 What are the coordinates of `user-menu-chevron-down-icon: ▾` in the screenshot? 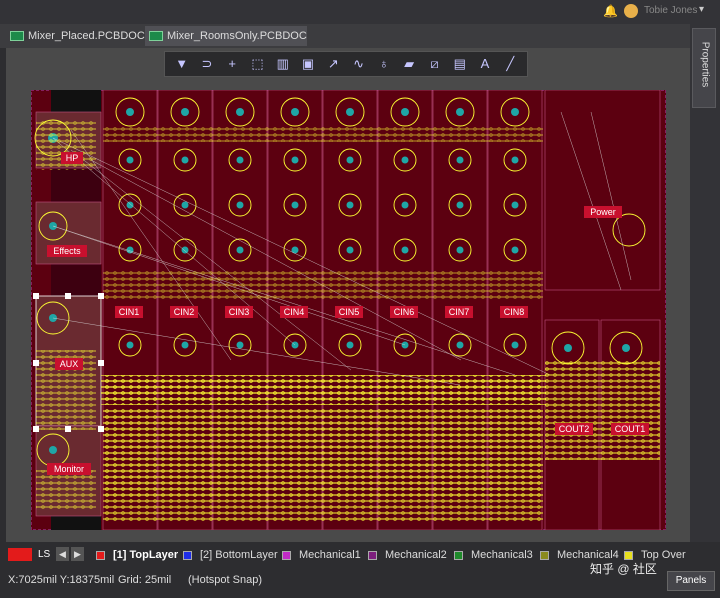 It's located at (701, 9).